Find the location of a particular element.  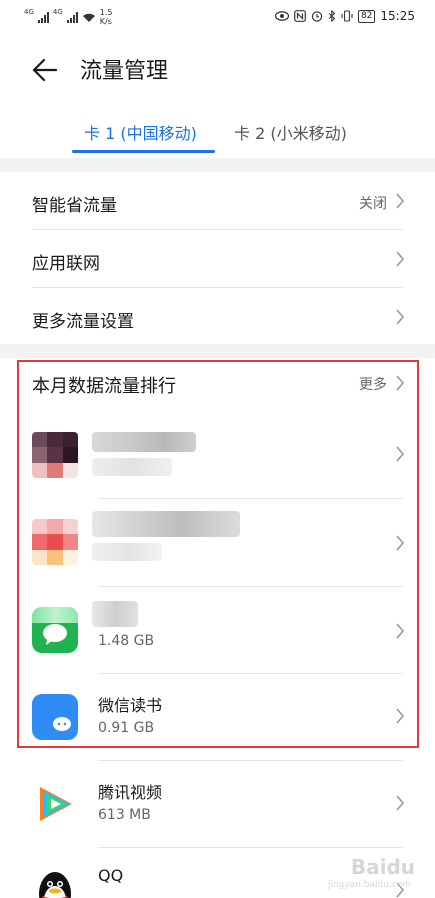

app-usage-row: 微信读书 0.91 GB is located at coordinates (217, 717).